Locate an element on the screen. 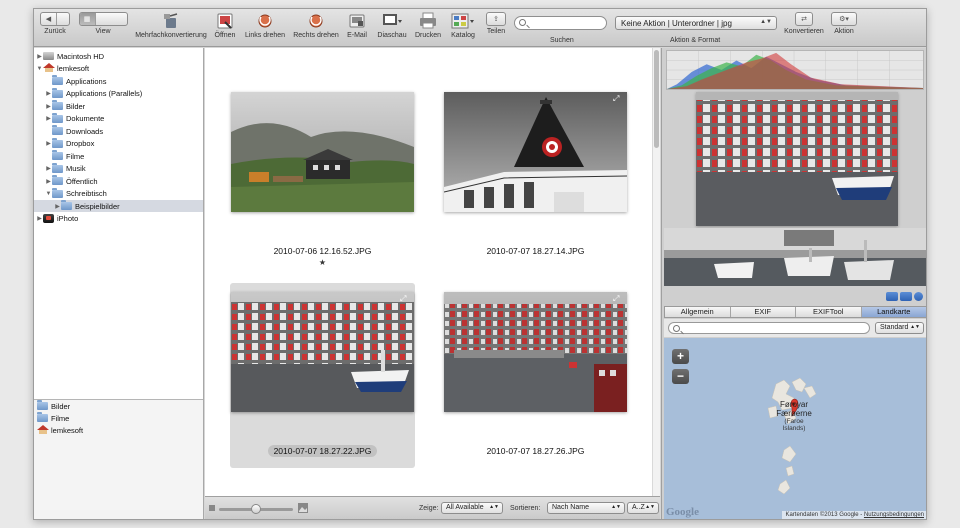 This screenshot has width=960, height=528. sidebar-item-dropbox: ▶ Dropbox is located at coordinates (118, 143).